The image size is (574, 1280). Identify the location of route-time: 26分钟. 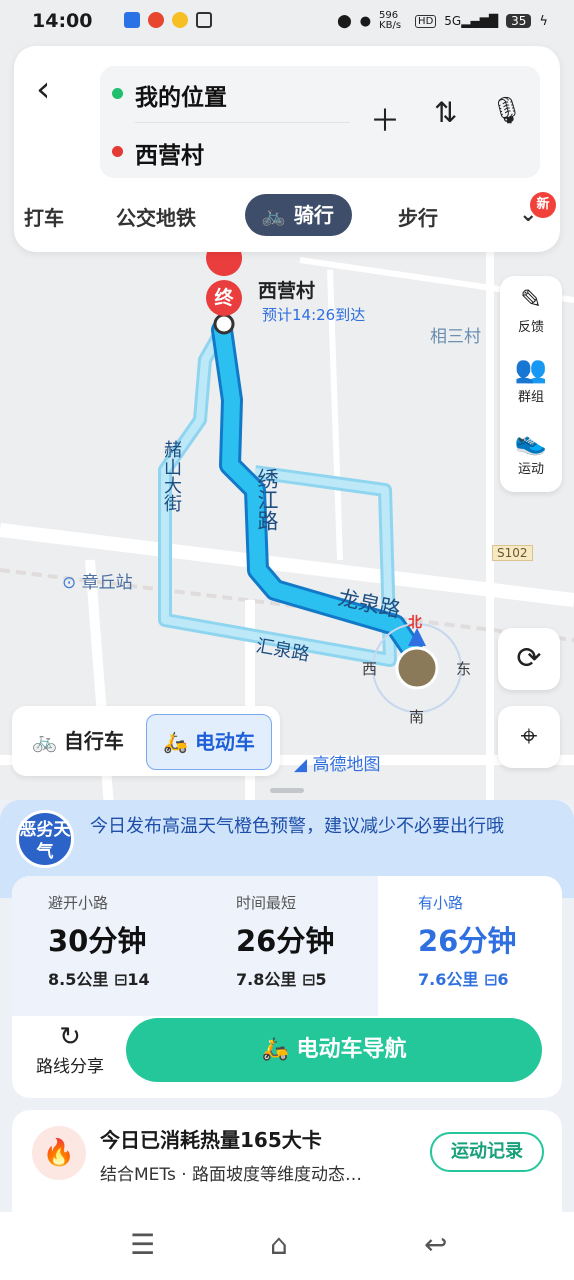
(285, 941).